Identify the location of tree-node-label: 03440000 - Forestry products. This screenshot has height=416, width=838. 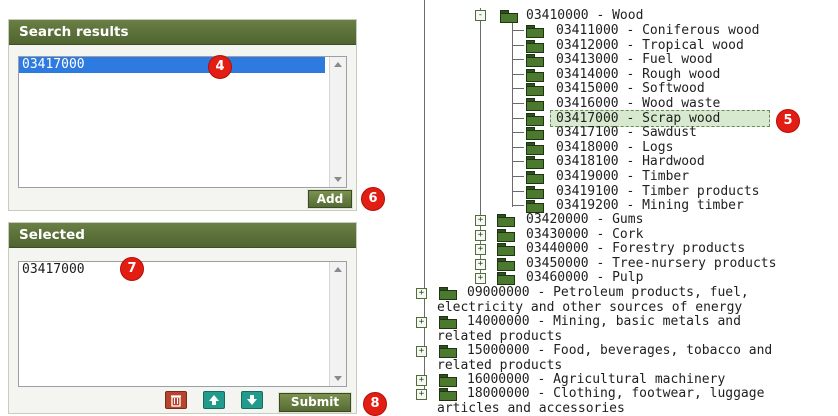
(636, 249).